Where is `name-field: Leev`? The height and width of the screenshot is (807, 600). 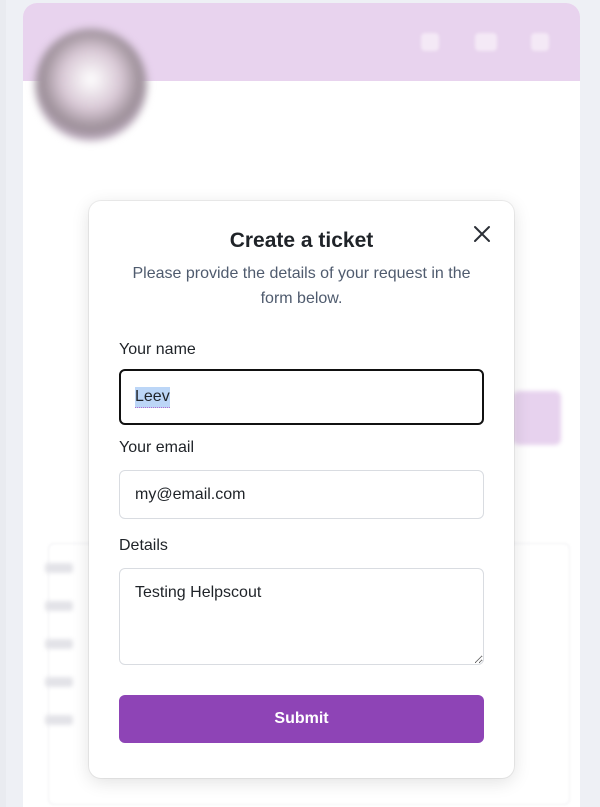 name-field: Leev is located at coordinates (301, 397).